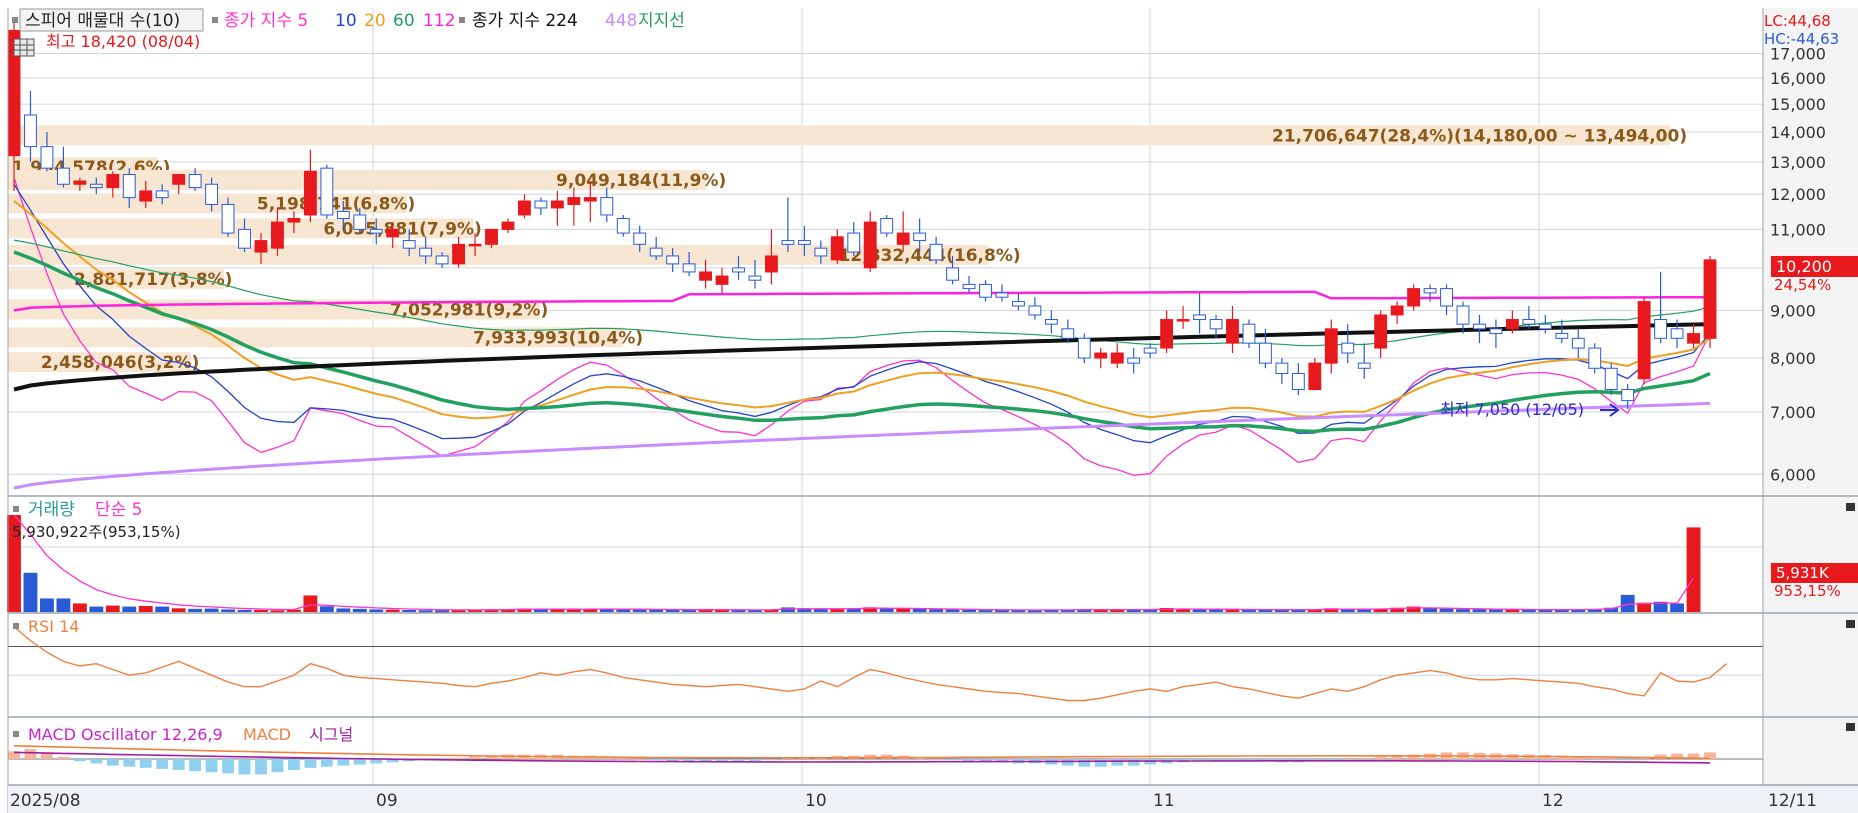 This screenshot has height=813, width=1858. What do you see at coordinates (24, 47) in the screenshot?
I see `grid-toggle-icon` at bounding box center [24, 47].